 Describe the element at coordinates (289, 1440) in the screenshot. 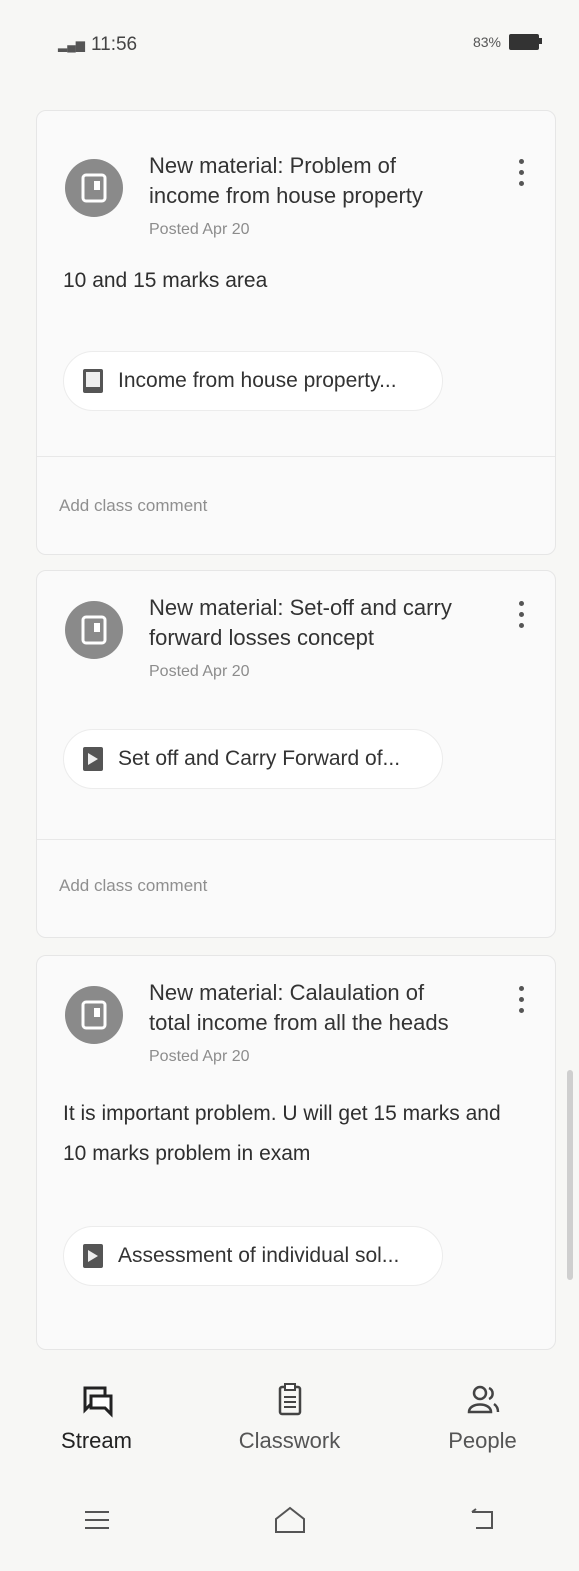

I see `tab-classwork-label: Classwork` at that location.